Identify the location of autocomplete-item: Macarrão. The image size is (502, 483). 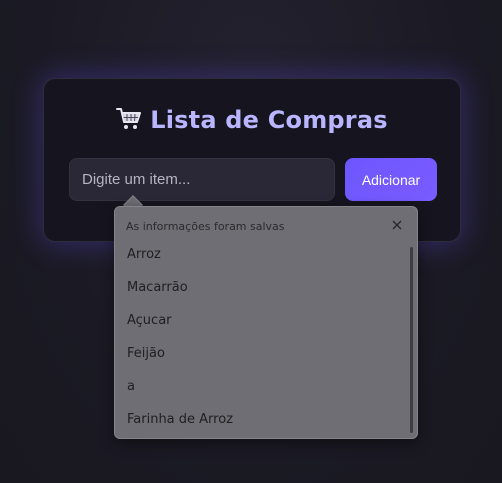
(261, 295).